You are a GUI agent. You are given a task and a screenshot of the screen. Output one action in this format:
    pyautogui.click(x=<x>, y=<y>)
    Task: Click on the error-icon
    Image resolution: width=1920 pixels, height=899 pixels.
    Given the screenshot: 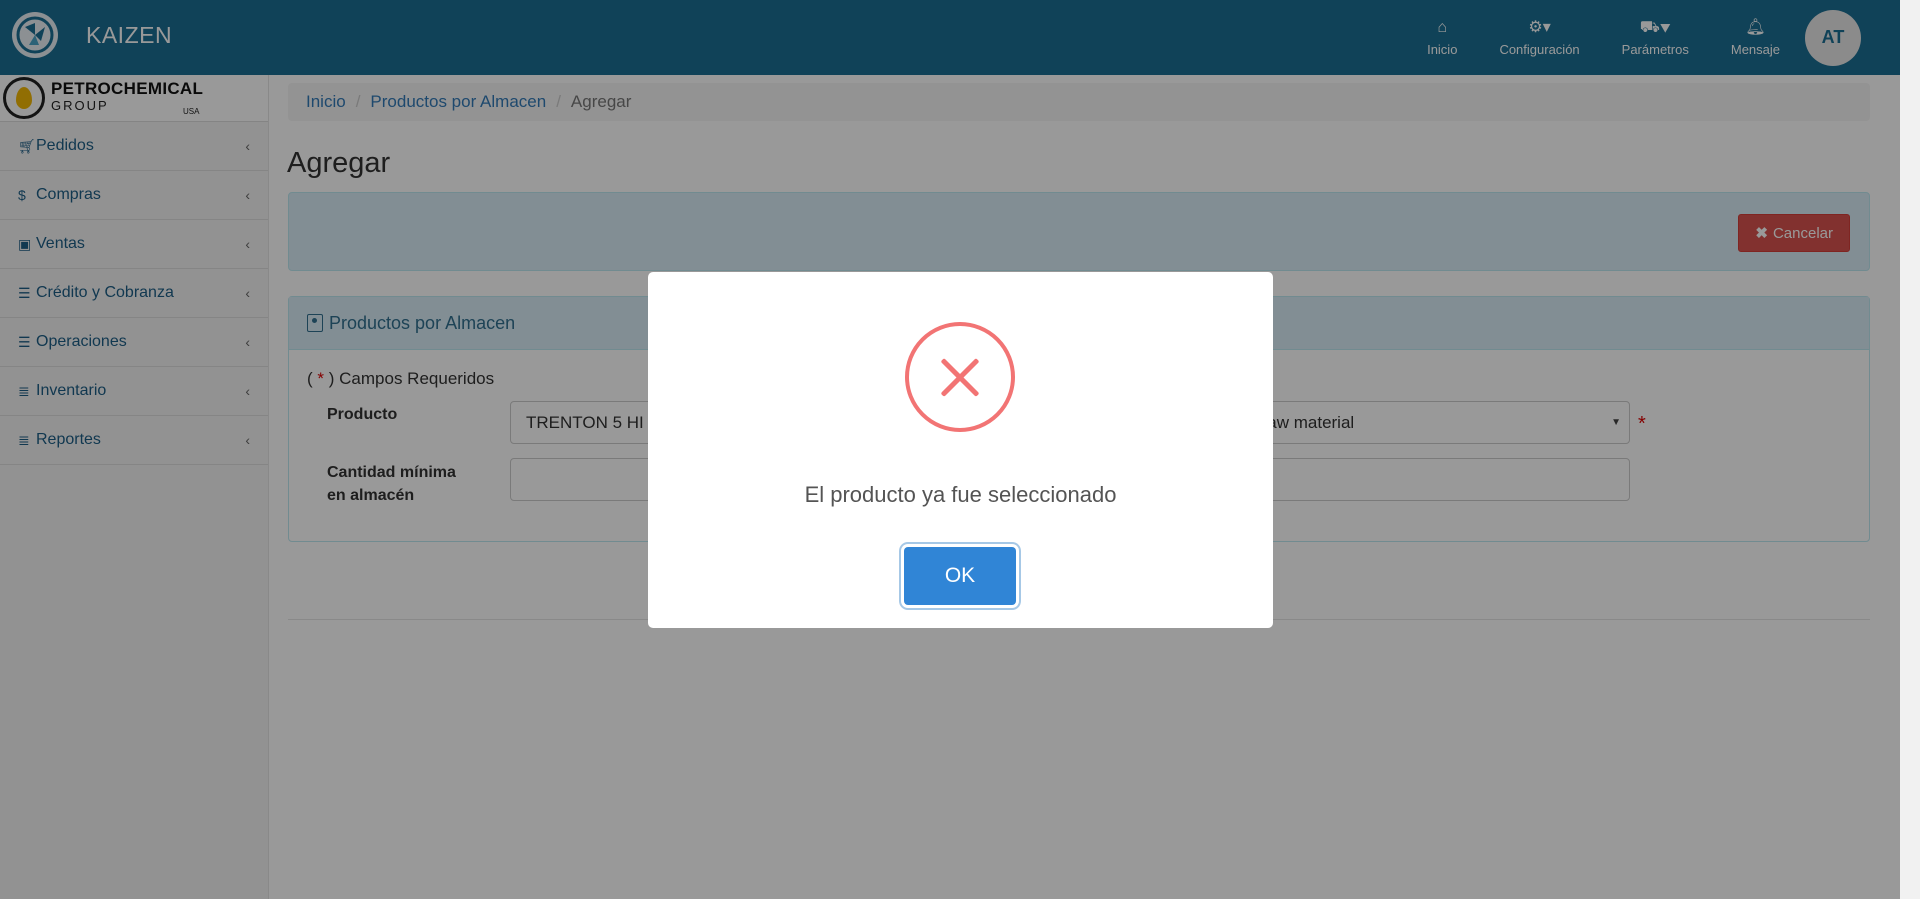 What is the action you would take?
    pyautogui.click(x=960, y=377)
    